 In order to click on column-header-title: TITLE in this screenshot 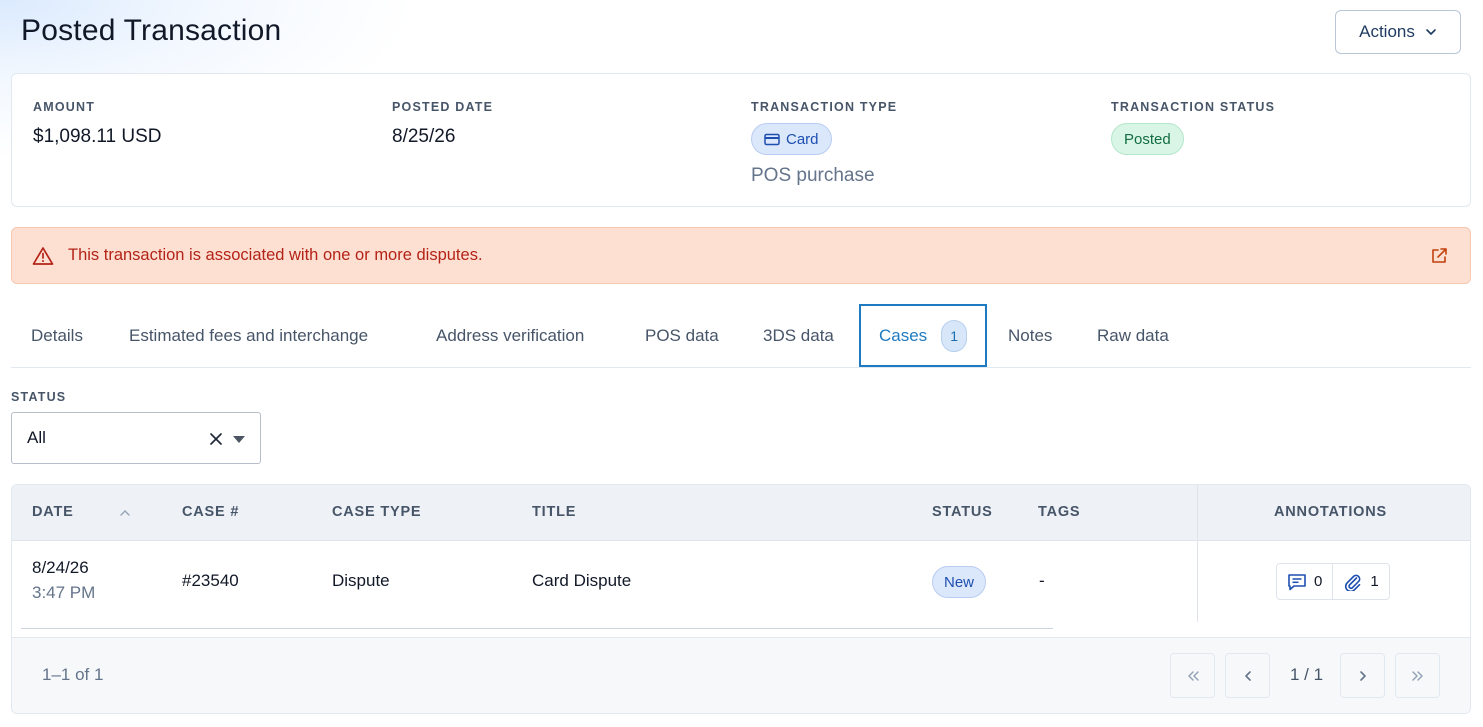, I will do `click(554, 512)`.